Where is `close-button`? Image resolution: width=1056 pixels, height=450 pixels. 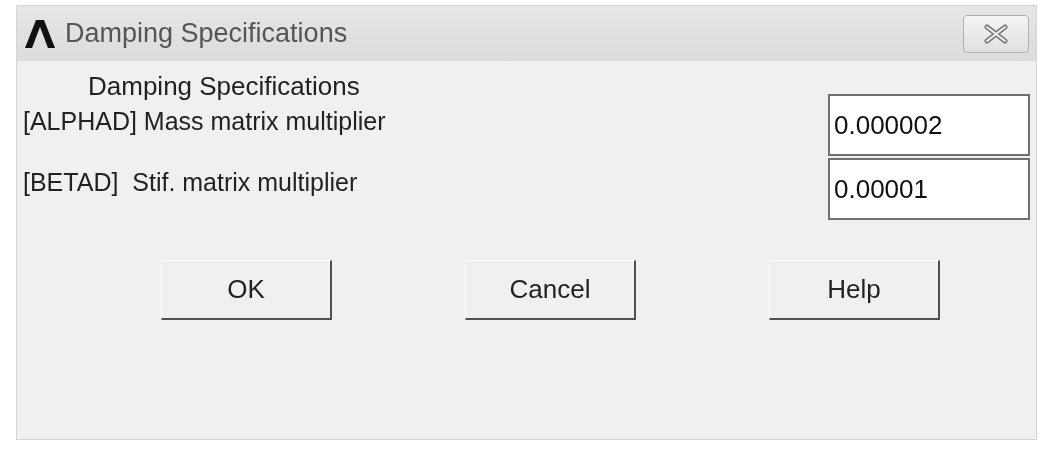
close-button is located at coordinates (996, 33).